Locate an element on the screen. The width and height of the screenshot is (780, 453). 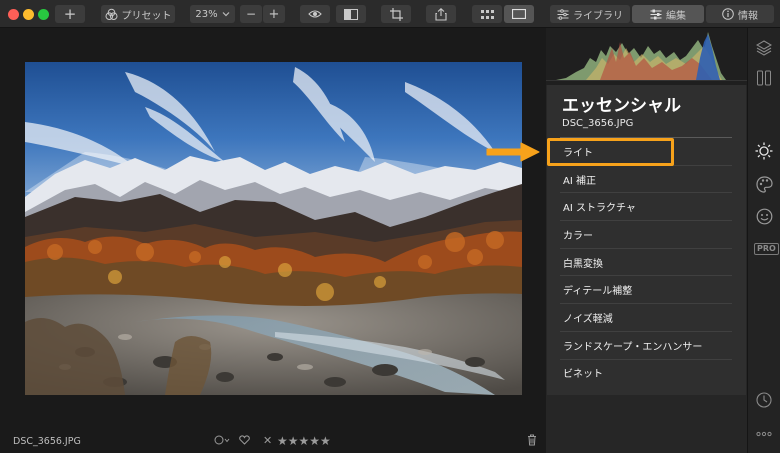
grid-view-button is located at coordinates (487, 14).